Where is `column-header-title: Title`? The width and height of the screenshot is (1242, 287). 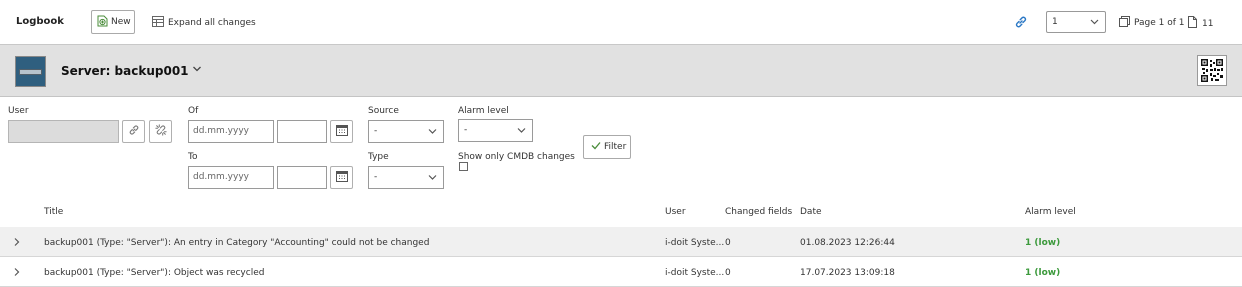
column-header-title: Title is located at coordinates (53, 212).